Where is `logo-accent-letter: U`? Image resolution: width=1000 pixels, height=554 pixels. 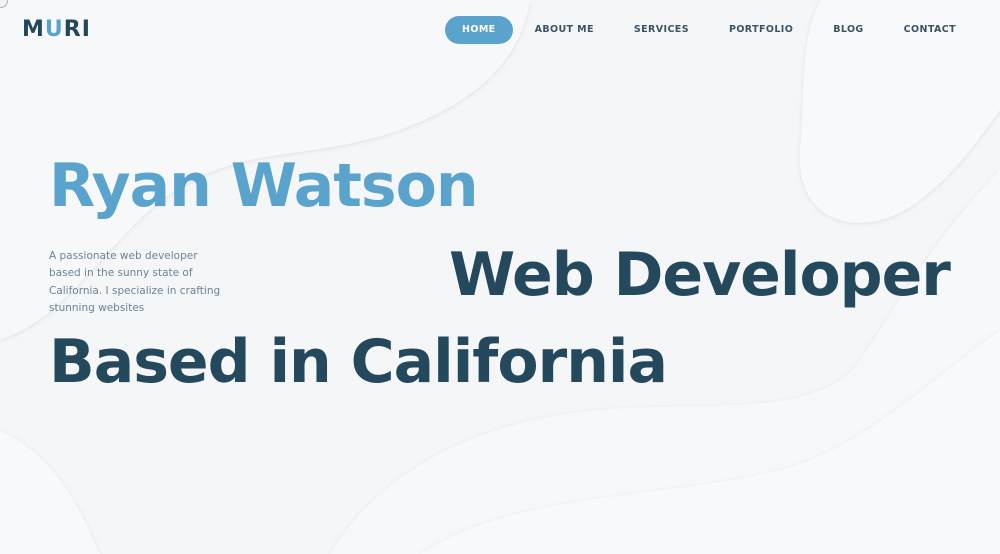
logo-accent-letter: U is located at coordinates (54, 29).